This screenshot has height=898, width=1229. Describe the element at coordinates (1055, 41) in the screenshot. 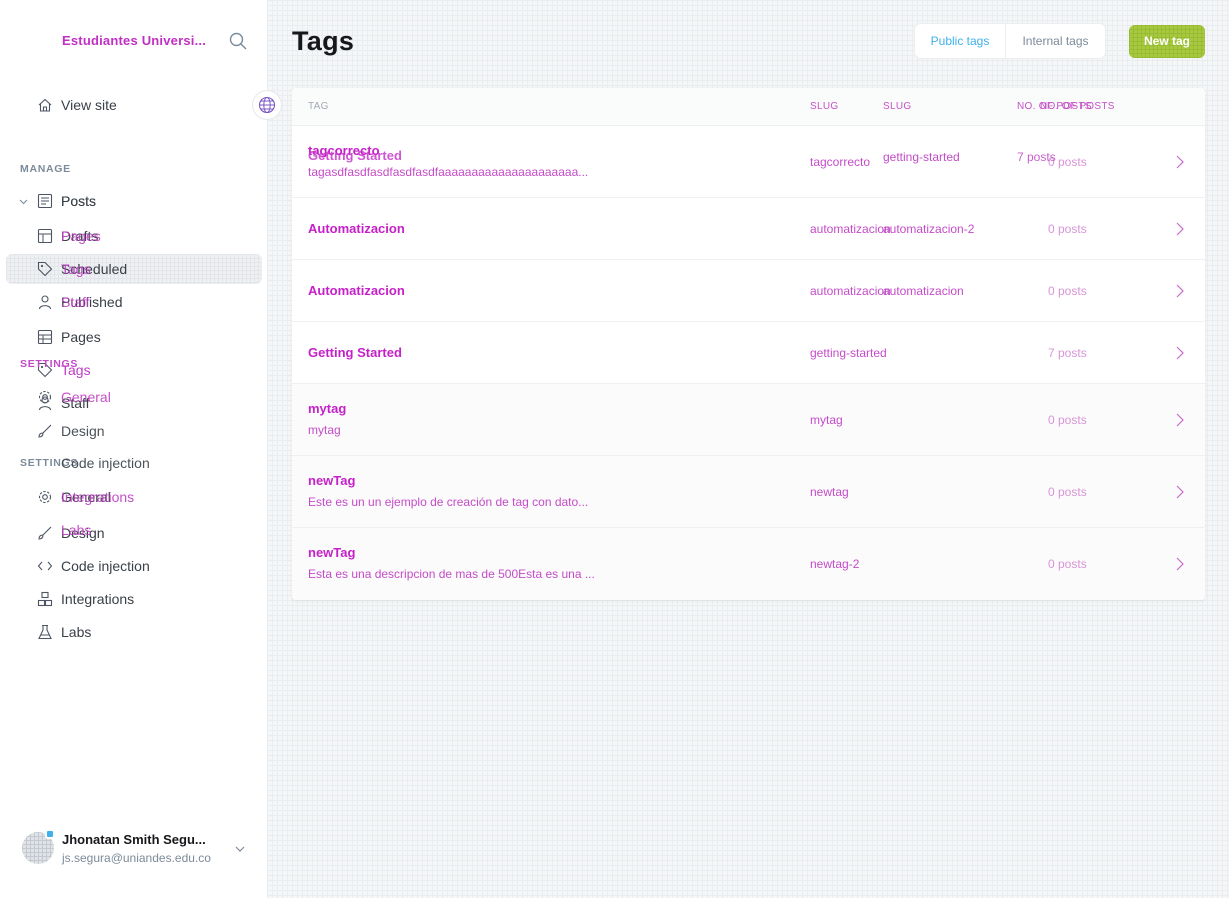

I see `tab-internal-tags: Internal tags` at that location.